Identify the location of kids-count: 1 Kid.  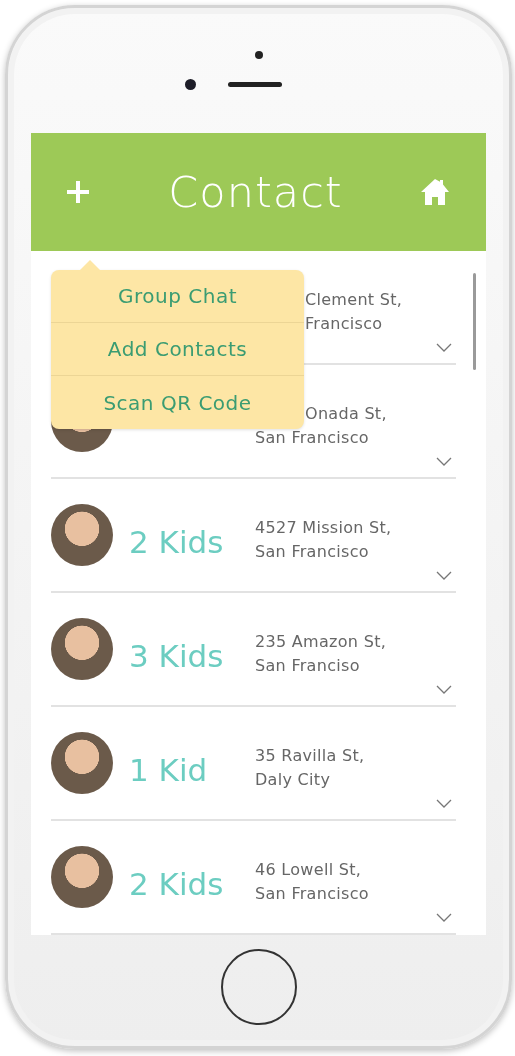
(169, 769).